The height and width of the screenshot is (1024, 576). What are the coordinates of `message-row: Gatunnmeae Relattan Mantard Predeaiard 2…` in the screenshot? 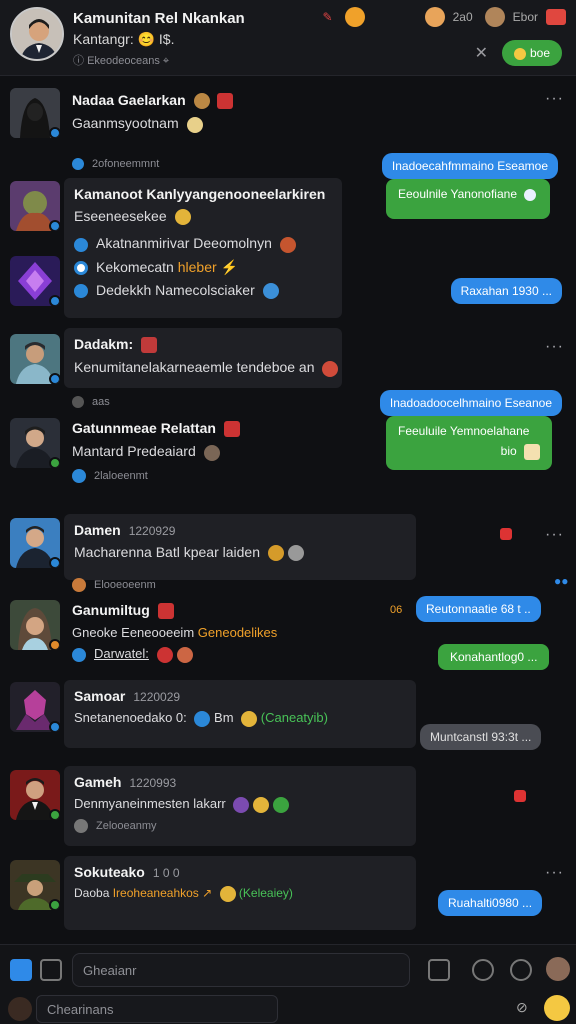 It's located at (288, 460).